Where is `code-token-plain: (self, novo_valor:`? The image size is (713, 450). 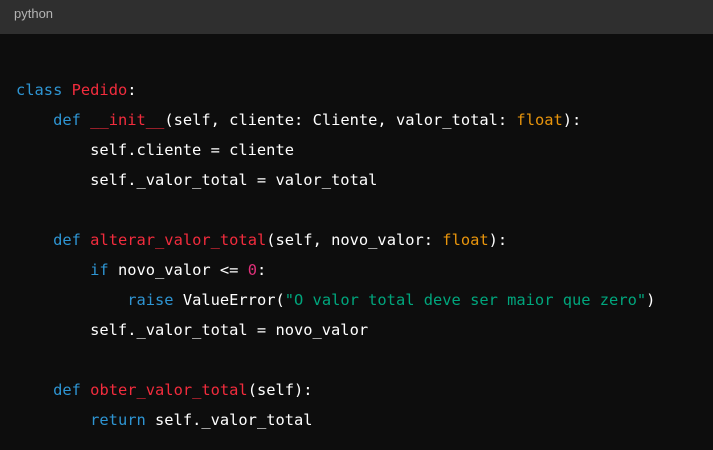 code-token-plain: (self, novo_valor: is located at coordinates (354, 240).